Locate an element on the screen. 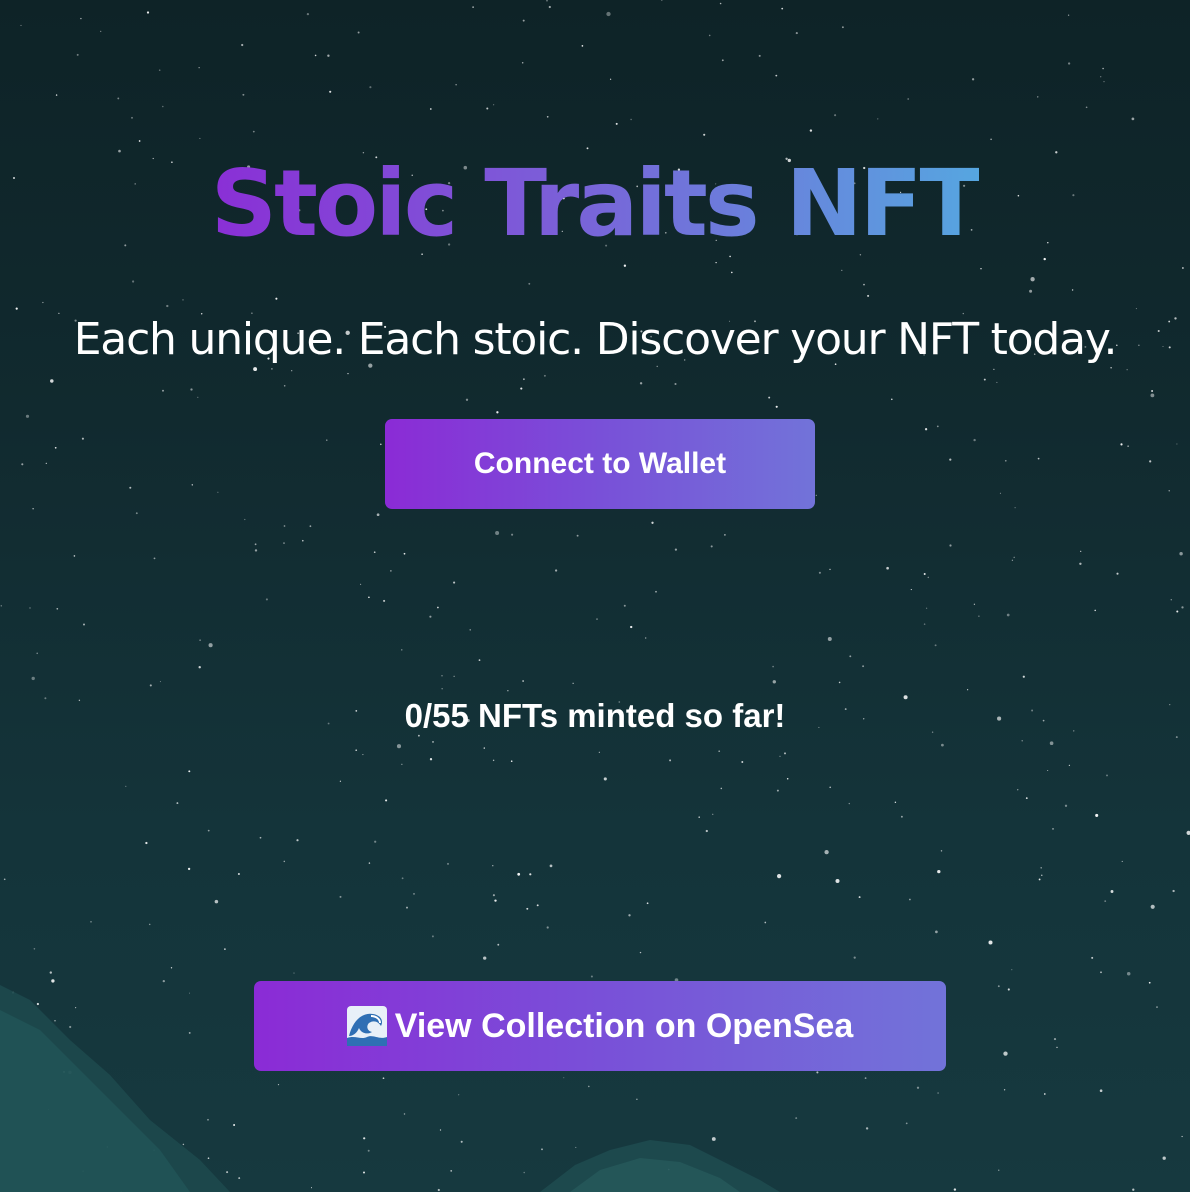 The width and height of the screenshot is (1190, 1192). page-title-text: Stoic Traits NFT is located at coordinates (596, 203).